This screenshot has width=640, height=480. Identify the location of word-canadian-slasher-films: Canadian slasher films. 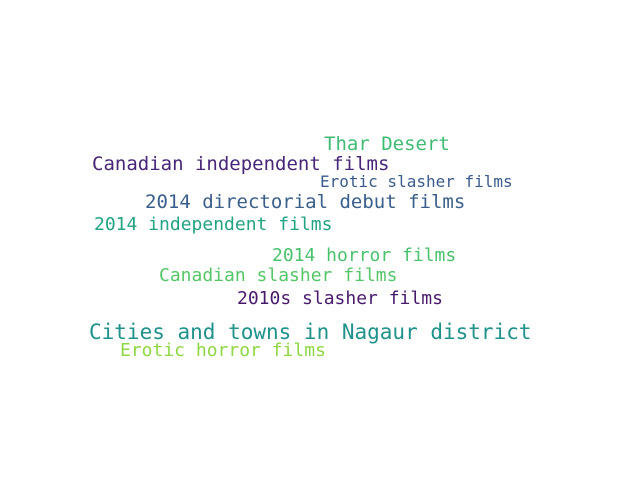
(278, 275).